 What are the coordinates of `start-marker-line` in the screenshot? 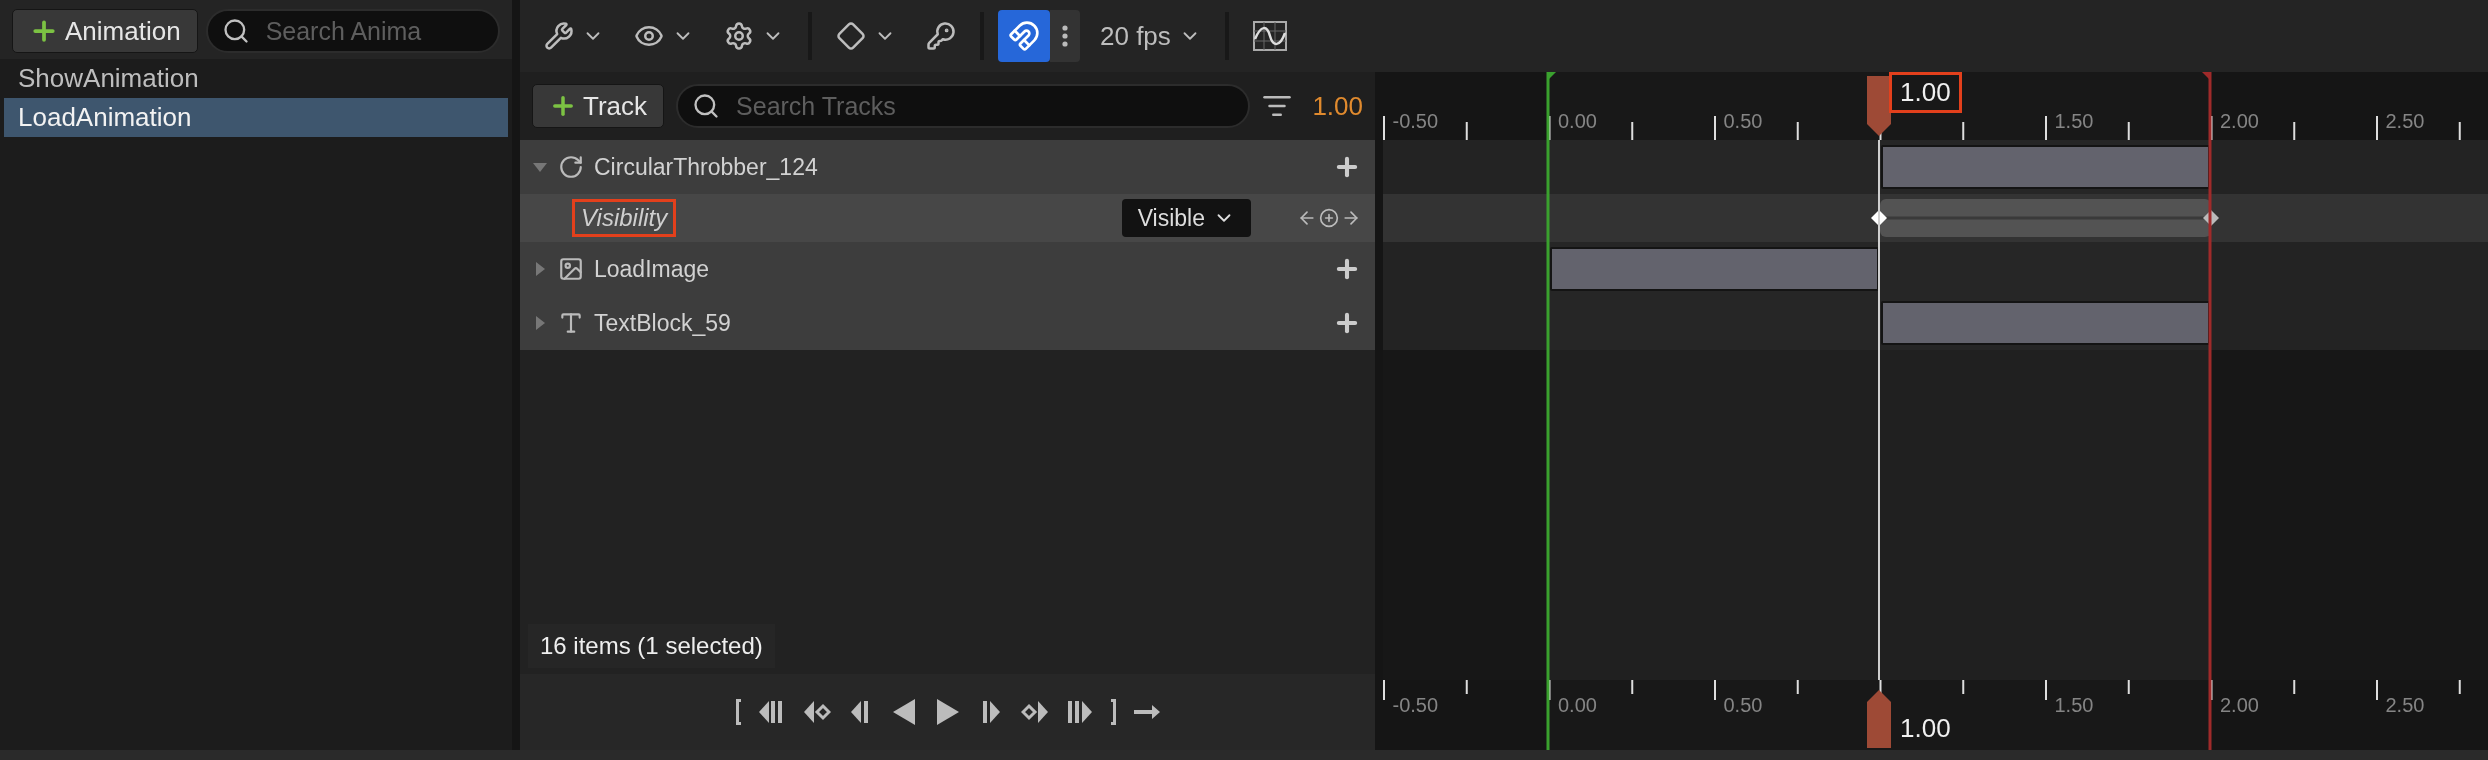 It's located at (1551, 411).